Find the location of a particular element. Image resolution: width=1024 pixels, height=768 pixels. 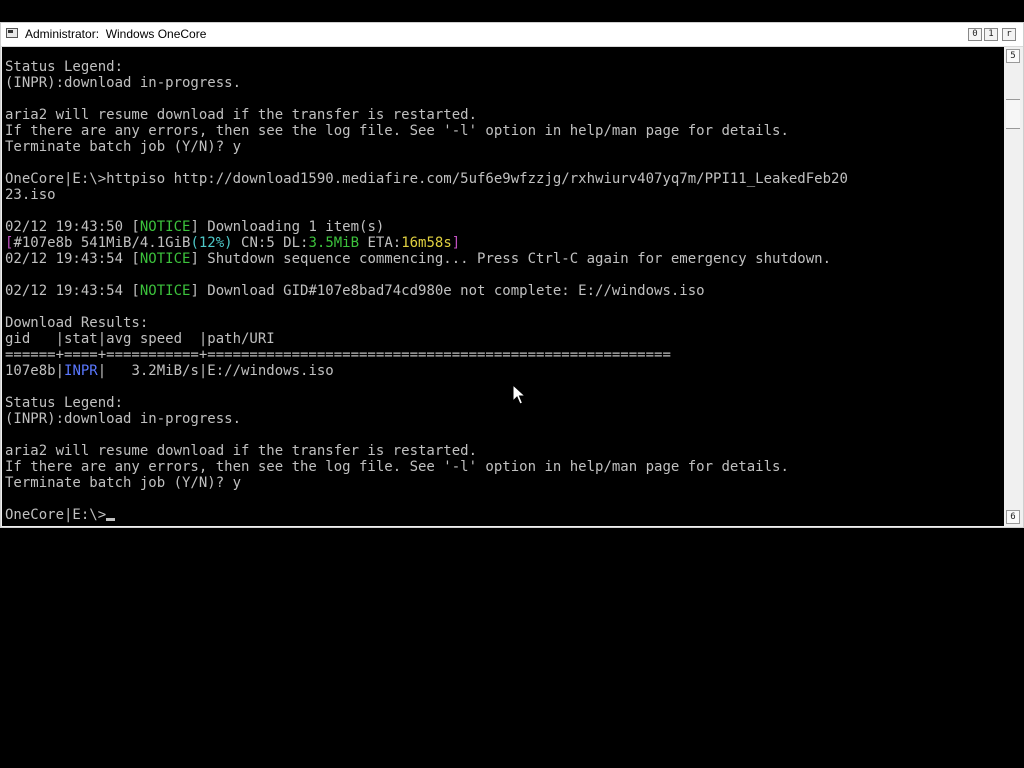

console-window-icon is located at coordinates (12, 33).